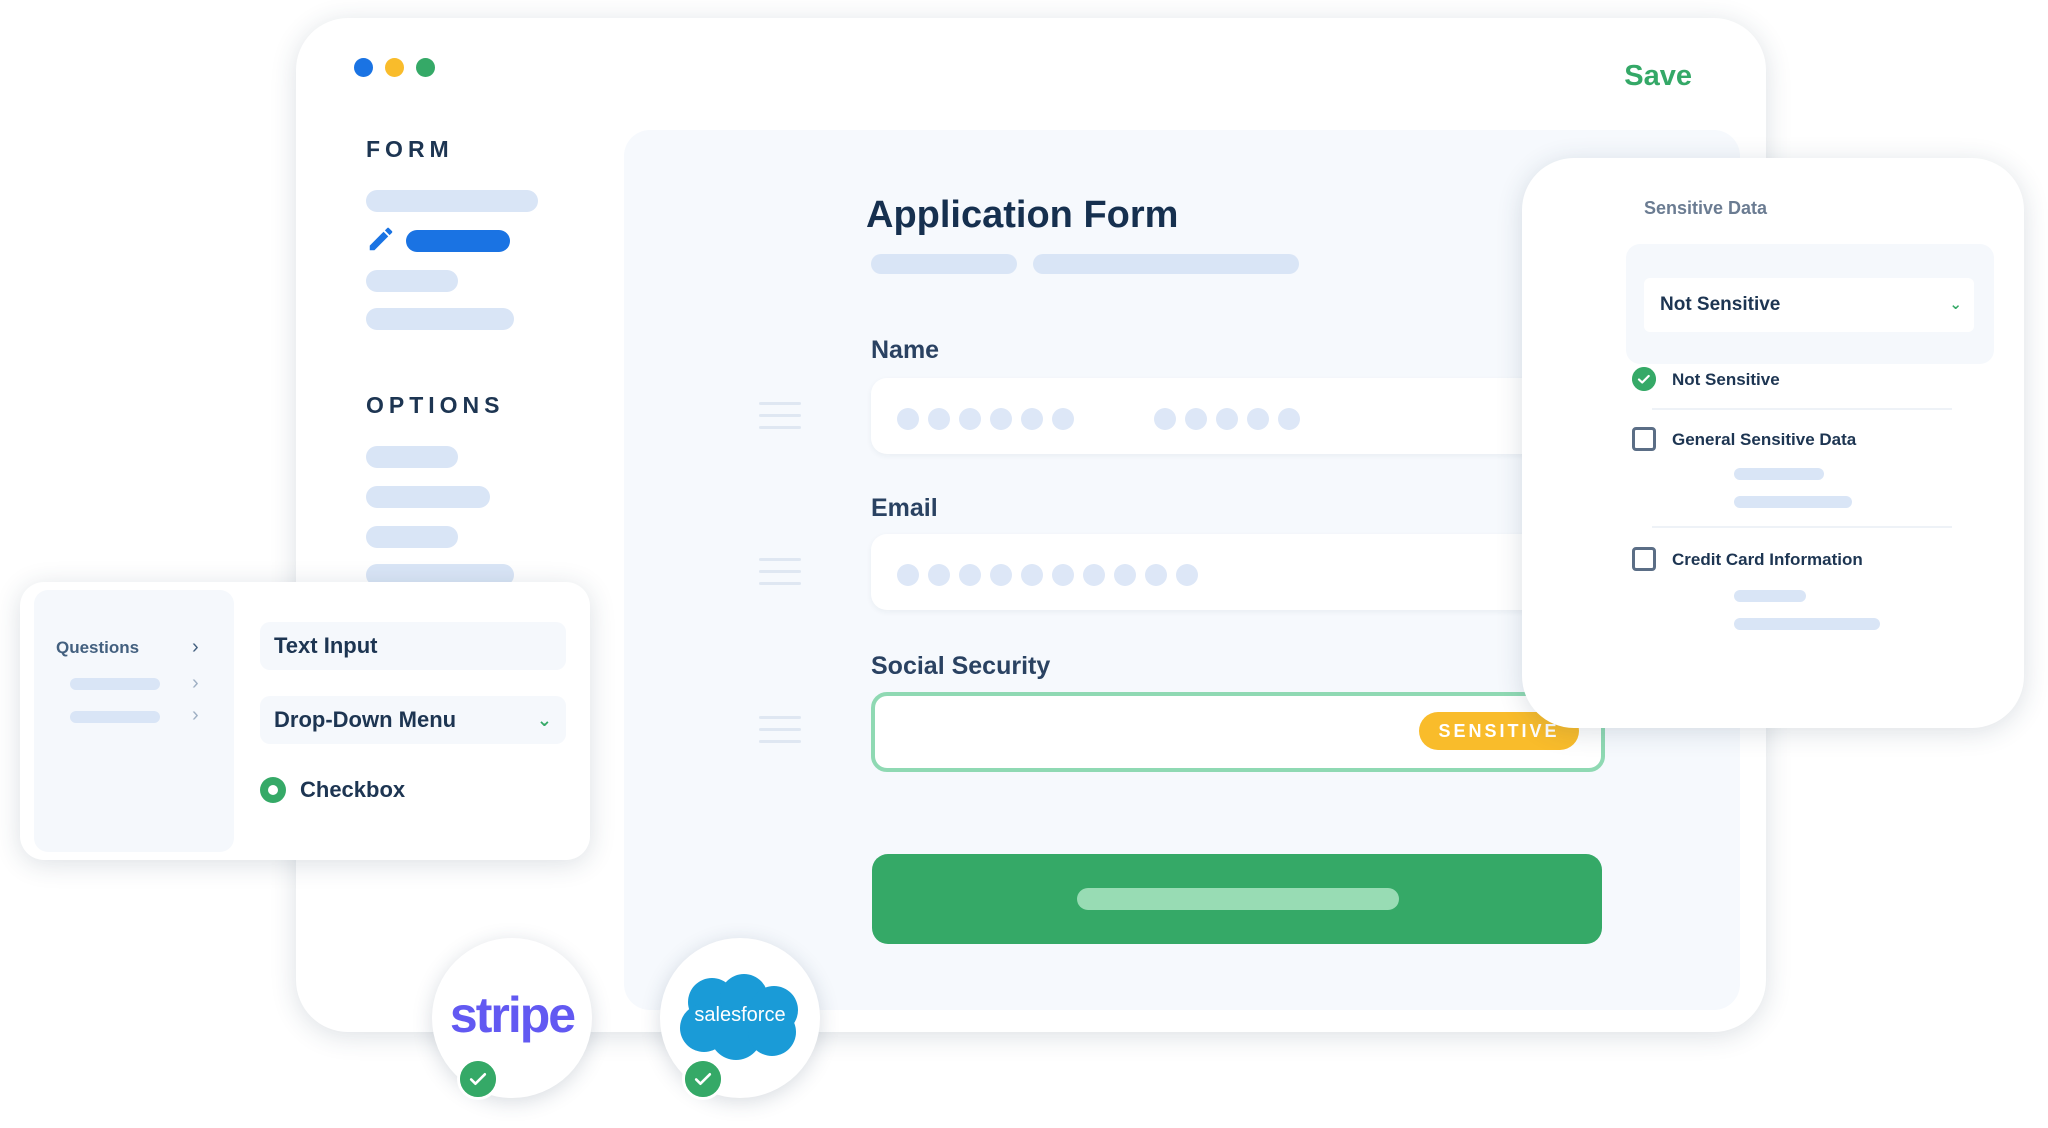 This screenshot has width=2048, height=1128. I want to click on option-label: General Sensitive Data, so click(1764, 439).